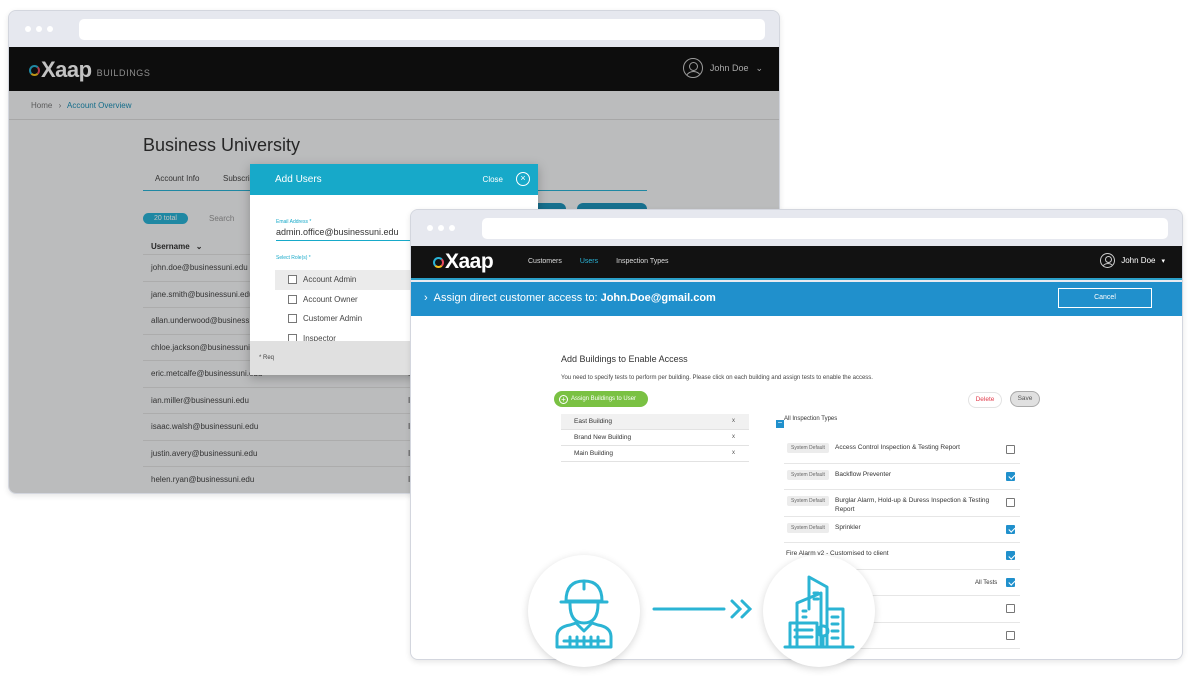 This screenshot has width=1200, height=700. What do you see at coordinates (1163, 261) in the screenshot?
I see `chevron-down-icon: ▾` at bounding box center [1163, 261].